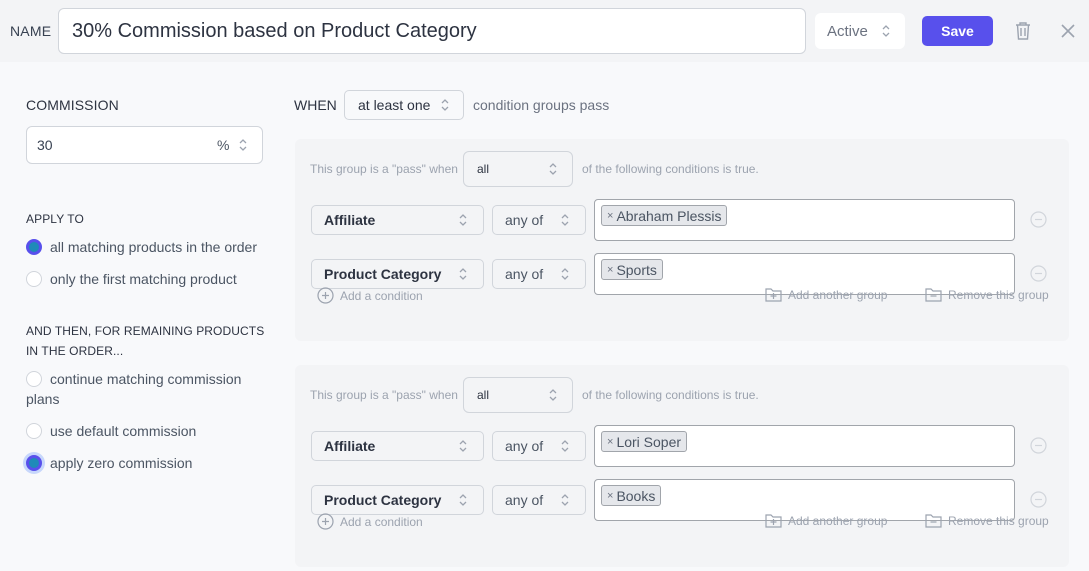  Describe the element at coordinates (55, 219) in the screenshot. I see `apply-to-label: APPLY TO` at that location.